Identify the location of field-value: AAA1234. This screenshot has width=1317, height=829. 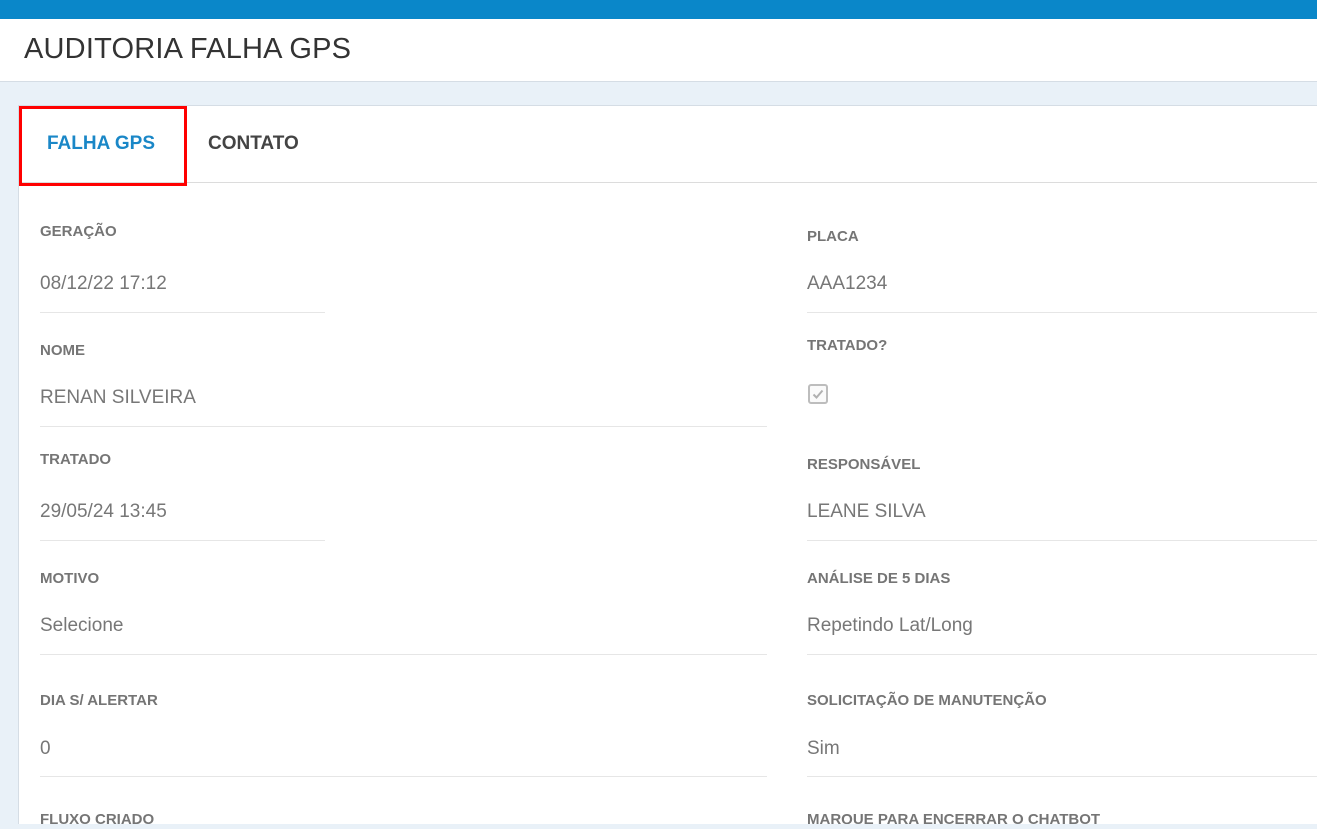
(847, 283).